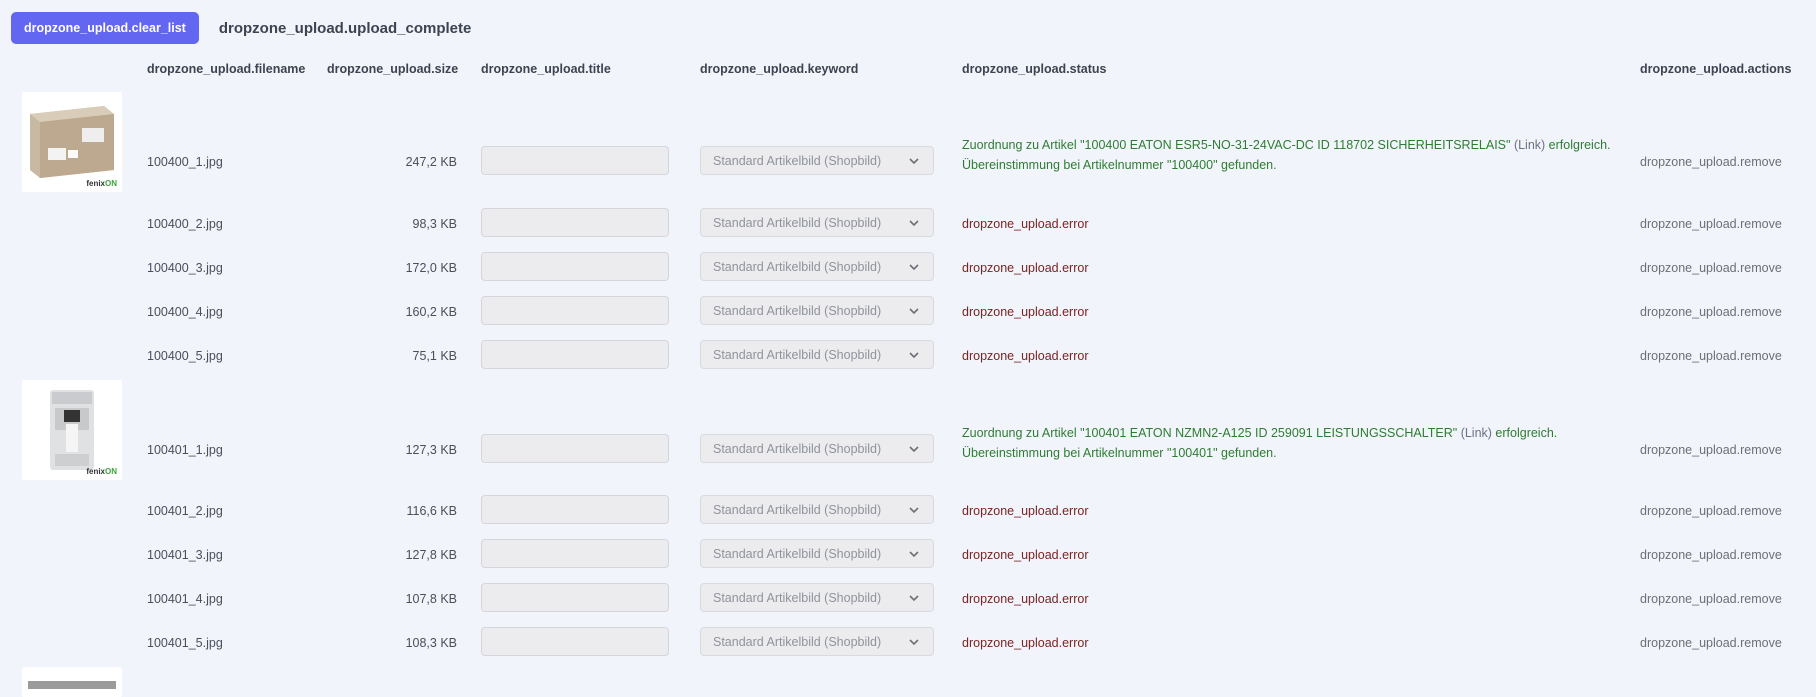 The image size is (1816, 697). I want to click on filename: 100400_2.jpg, so click(185, 224).